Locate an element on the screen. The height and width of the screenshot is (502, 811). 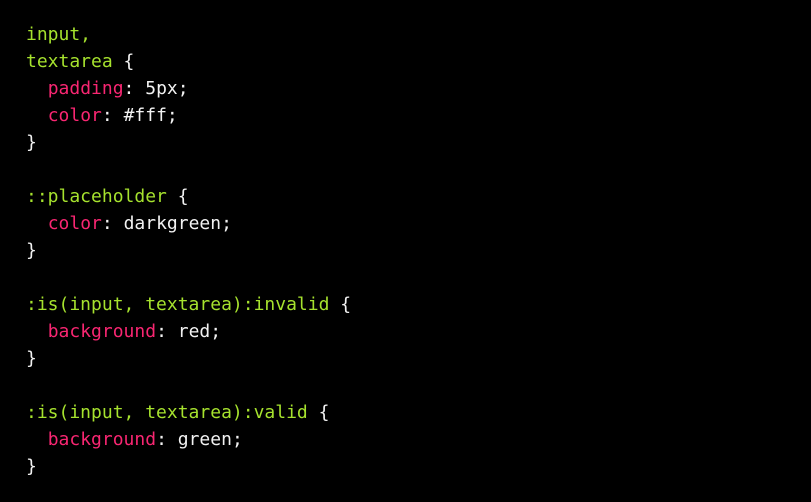
selector-token: input, is located at coordinates (59, 34).